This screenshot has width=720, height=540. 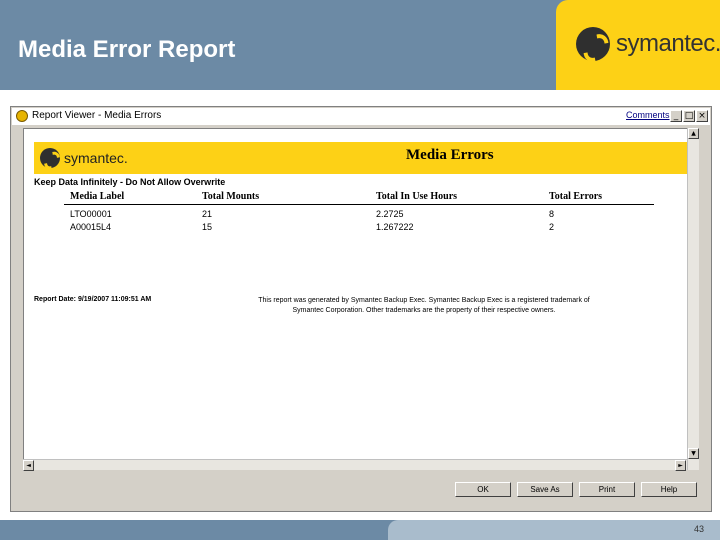 What do you see at coordinates (417, 196) in the screenshot?
I see `column-header-in-use-hours: Total In Use Hours` at bounding box center [417, 196].